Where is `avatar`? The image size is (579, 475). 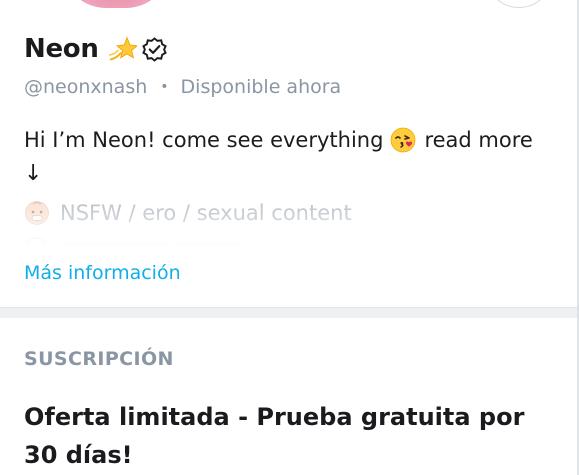
avatar is located at coordinates (116, 4).